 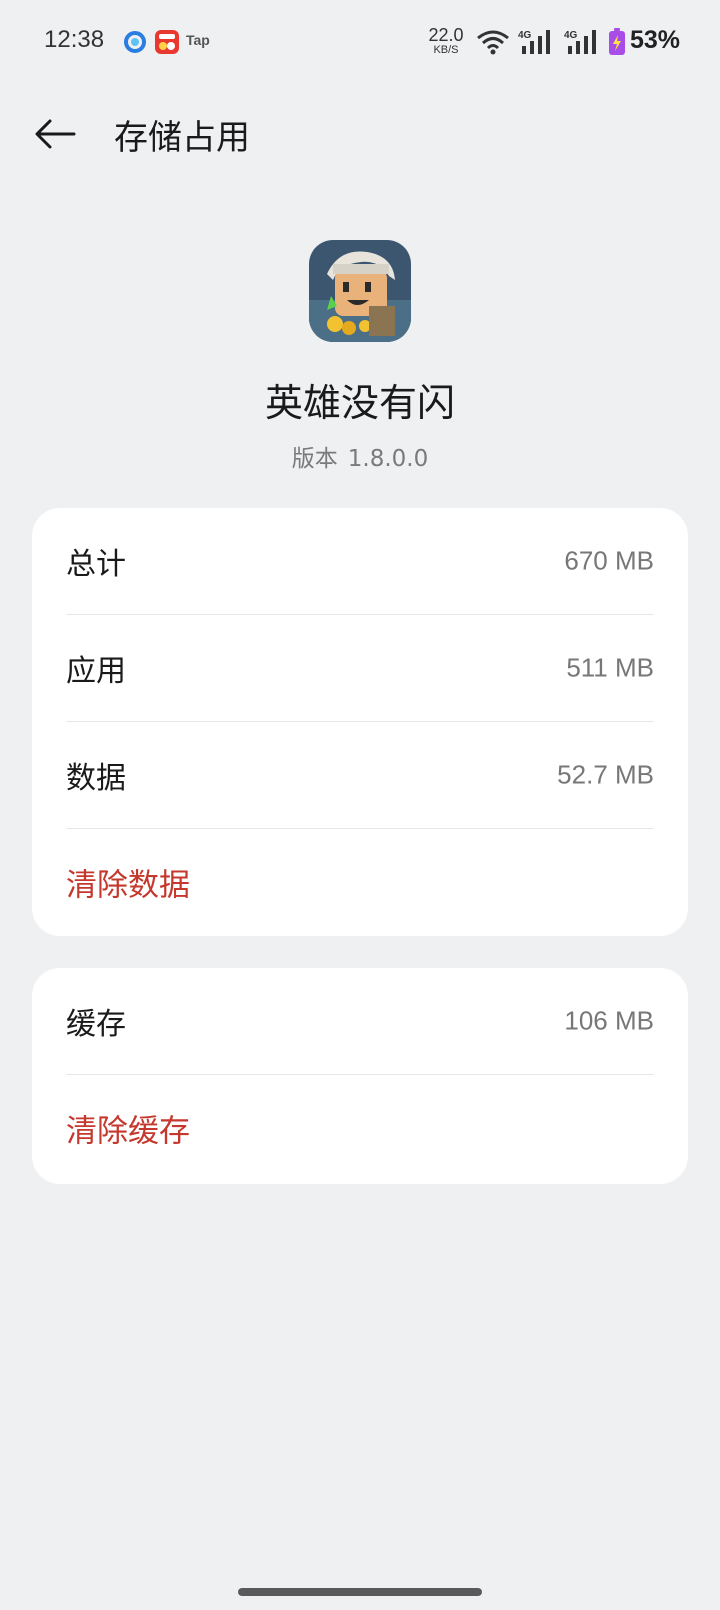 What do you see at coordinates (135, 42) in the screenshot?
I see `browser-icon` at bounding box center [135, 42].